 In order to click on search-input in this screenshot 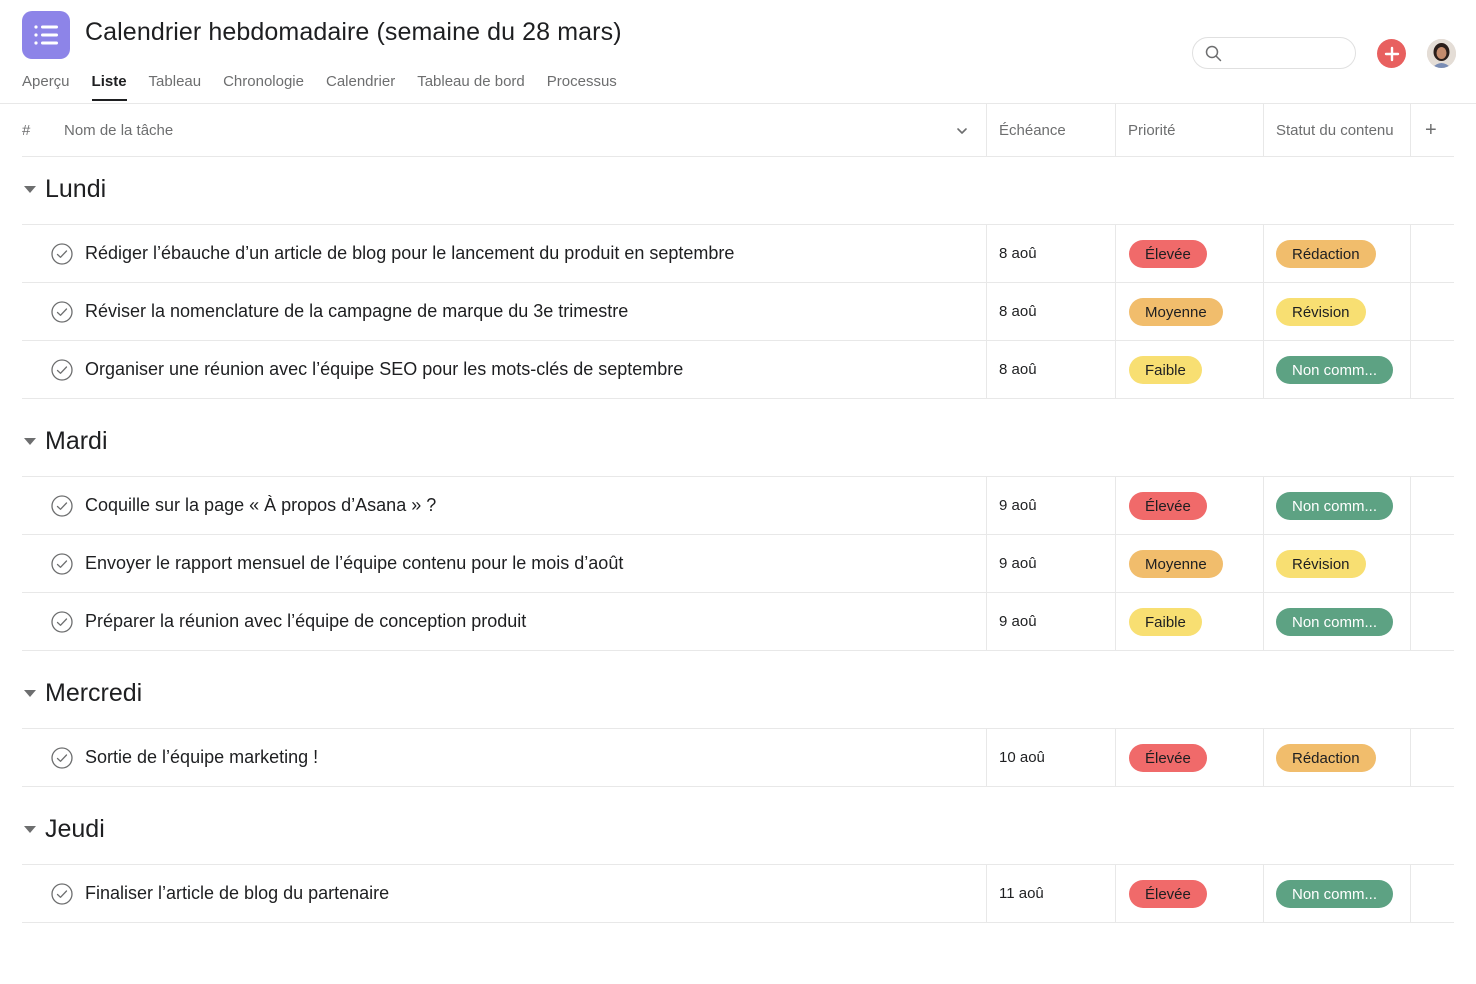, I will do `click(1287, 53)`.